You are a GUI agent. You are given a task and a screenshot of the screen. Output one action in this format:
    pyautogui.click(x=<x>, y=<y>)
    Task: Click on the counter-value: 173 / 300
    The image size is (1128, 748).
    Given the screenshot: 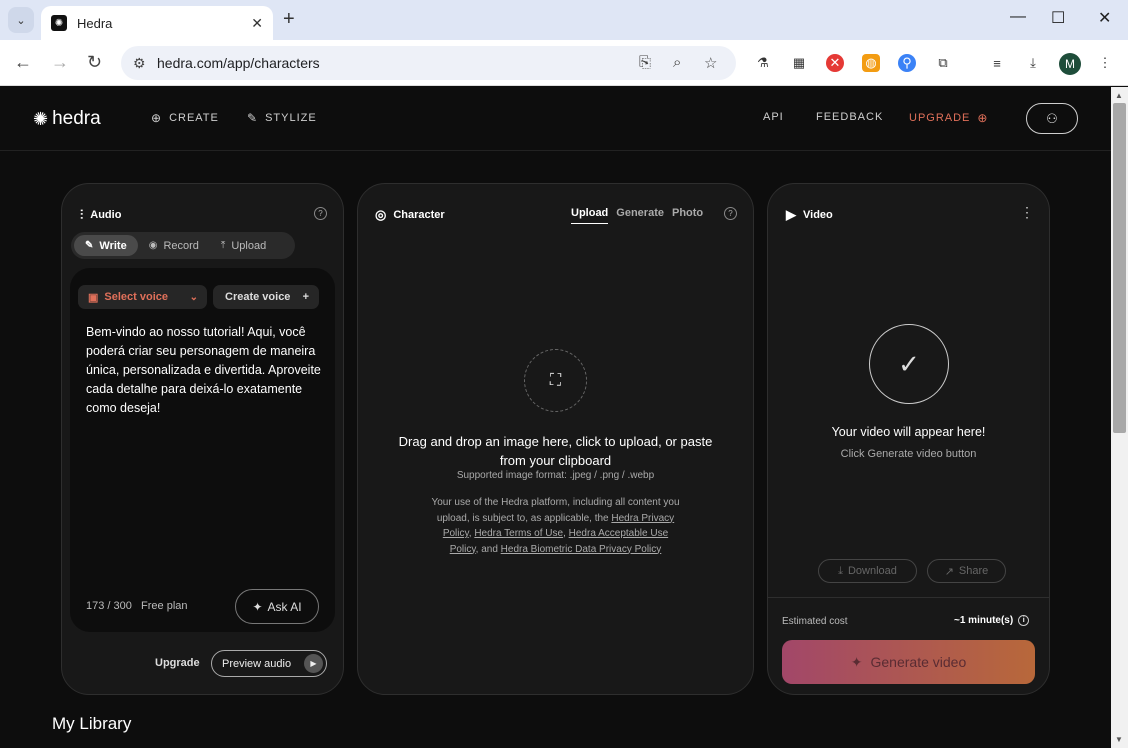 What is the action you would take?
    pyautogui.click(x=109, y=606)
    